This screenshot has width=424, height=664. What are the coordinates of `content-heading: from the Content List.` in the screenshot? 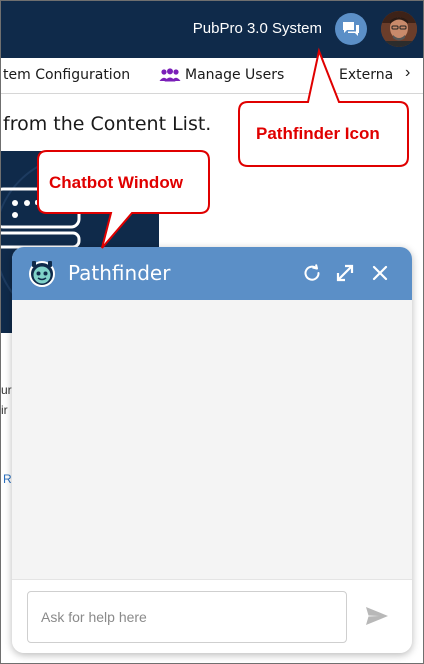 It's located at (107, 124).